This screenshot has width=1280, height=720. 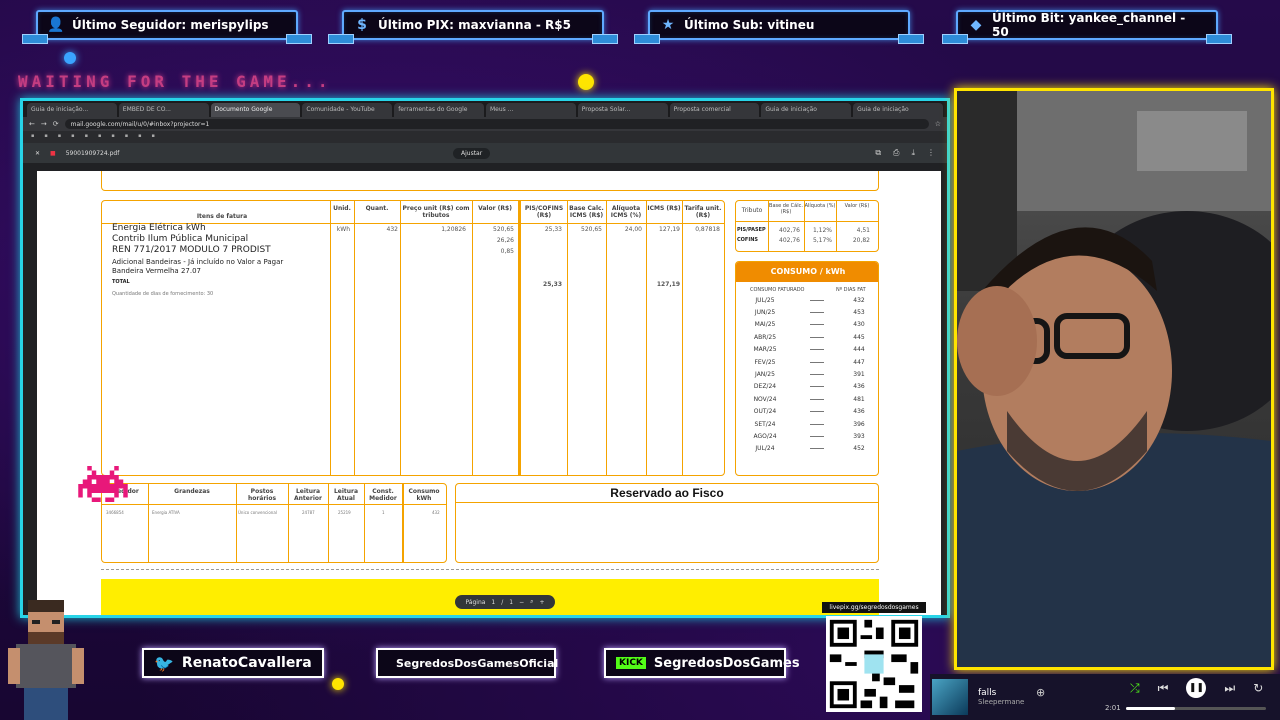 What do you see at coordinates (876, 386) in the screenshot?
I see `consumo-cell-d: 32` at bounding box center [876, 386].